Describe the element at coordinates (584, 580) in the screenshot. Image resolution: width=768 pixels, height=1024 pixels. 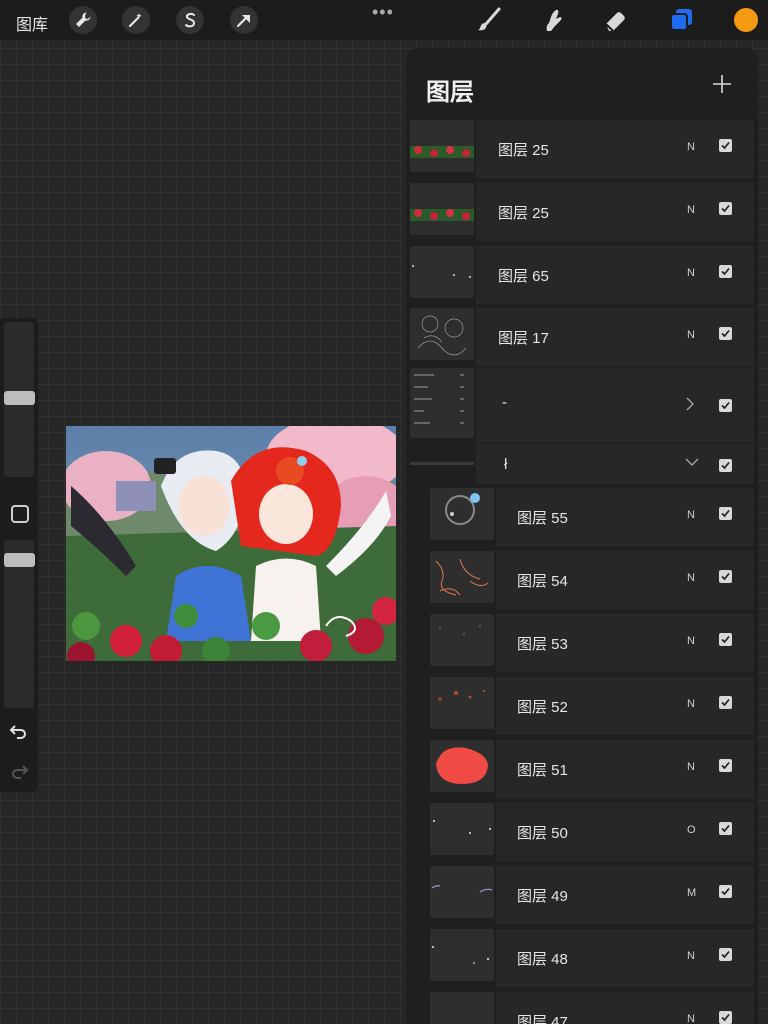
I see `layer-row: 图层 54 N` at that location.